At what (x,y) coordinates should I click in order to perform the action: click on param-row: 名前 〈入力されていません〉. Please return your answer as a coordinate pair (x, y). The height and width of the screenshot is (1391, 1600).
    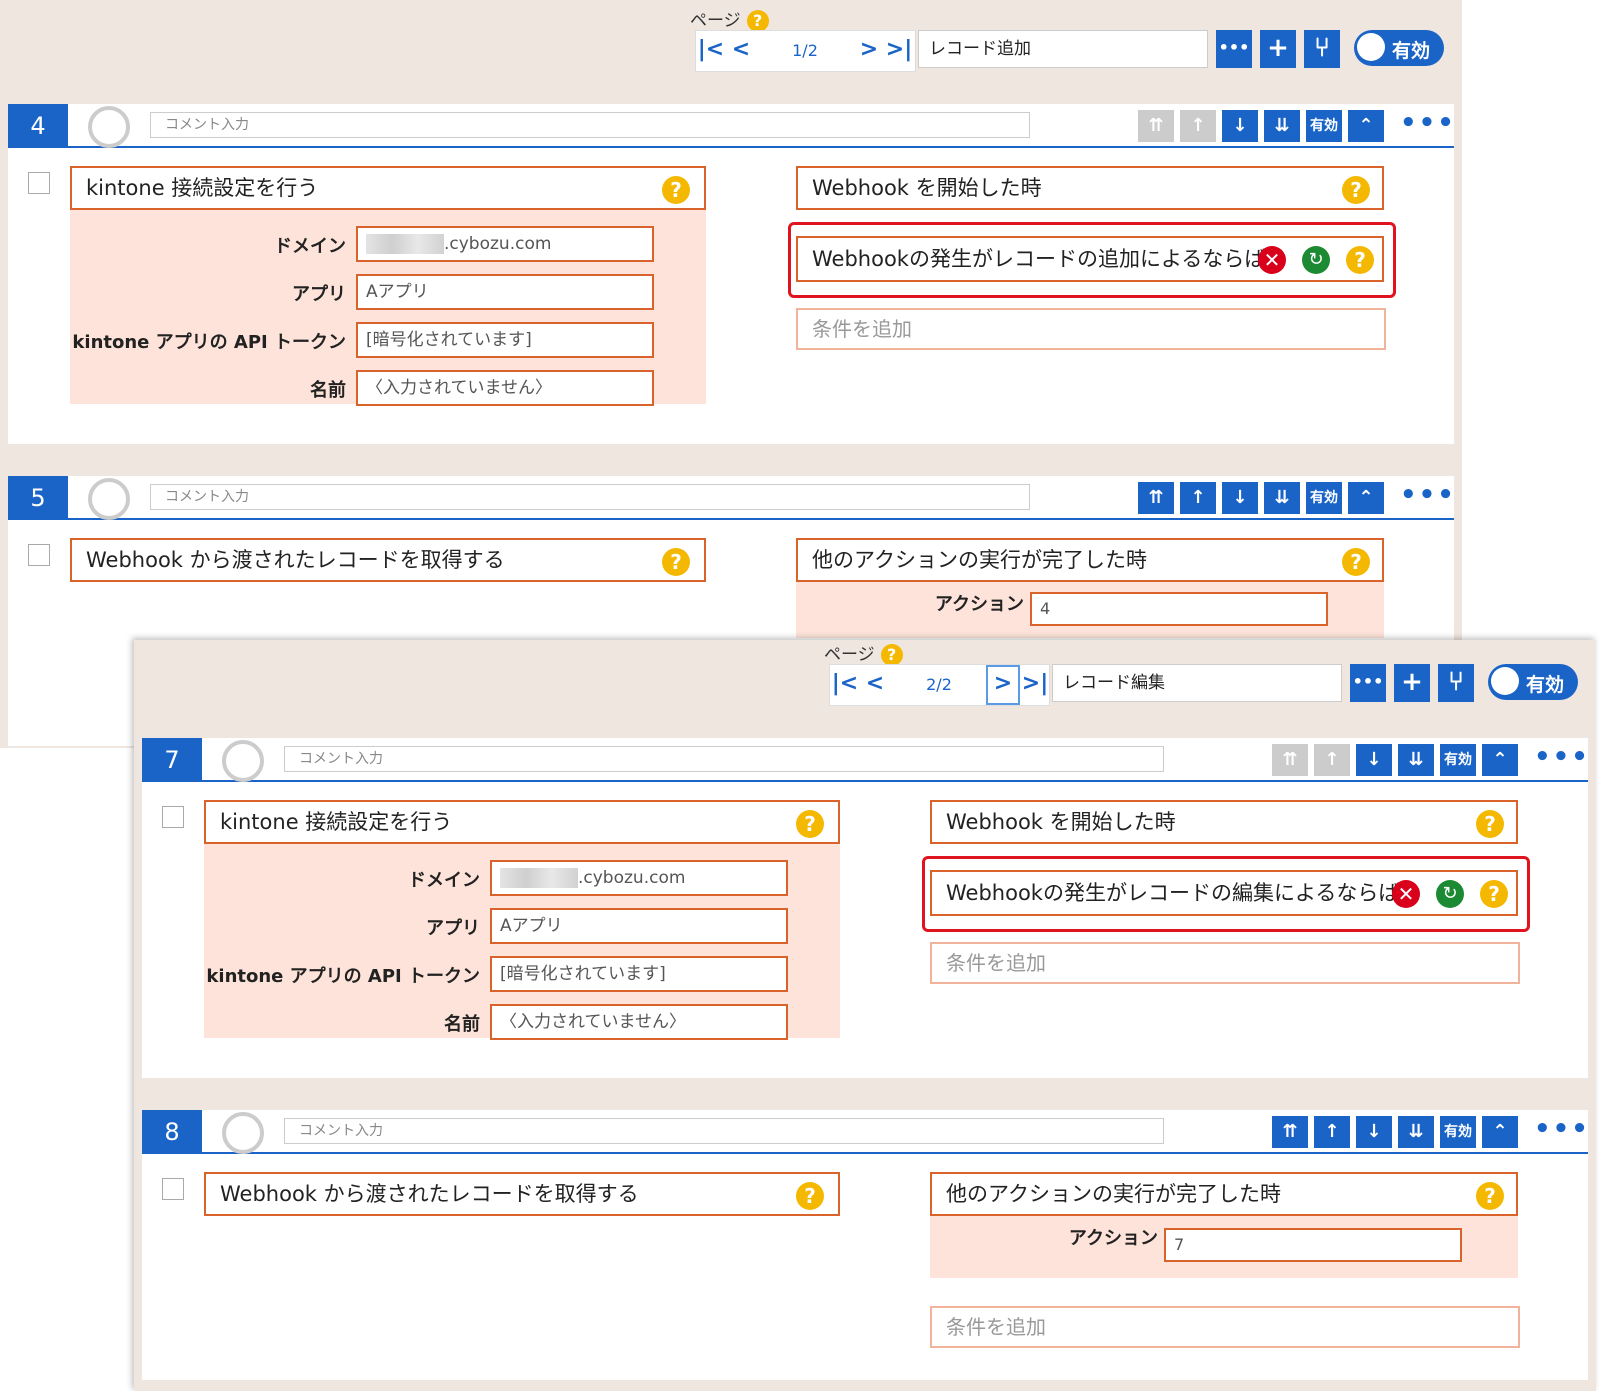
    Looking at the image, I should click on (388, 388).